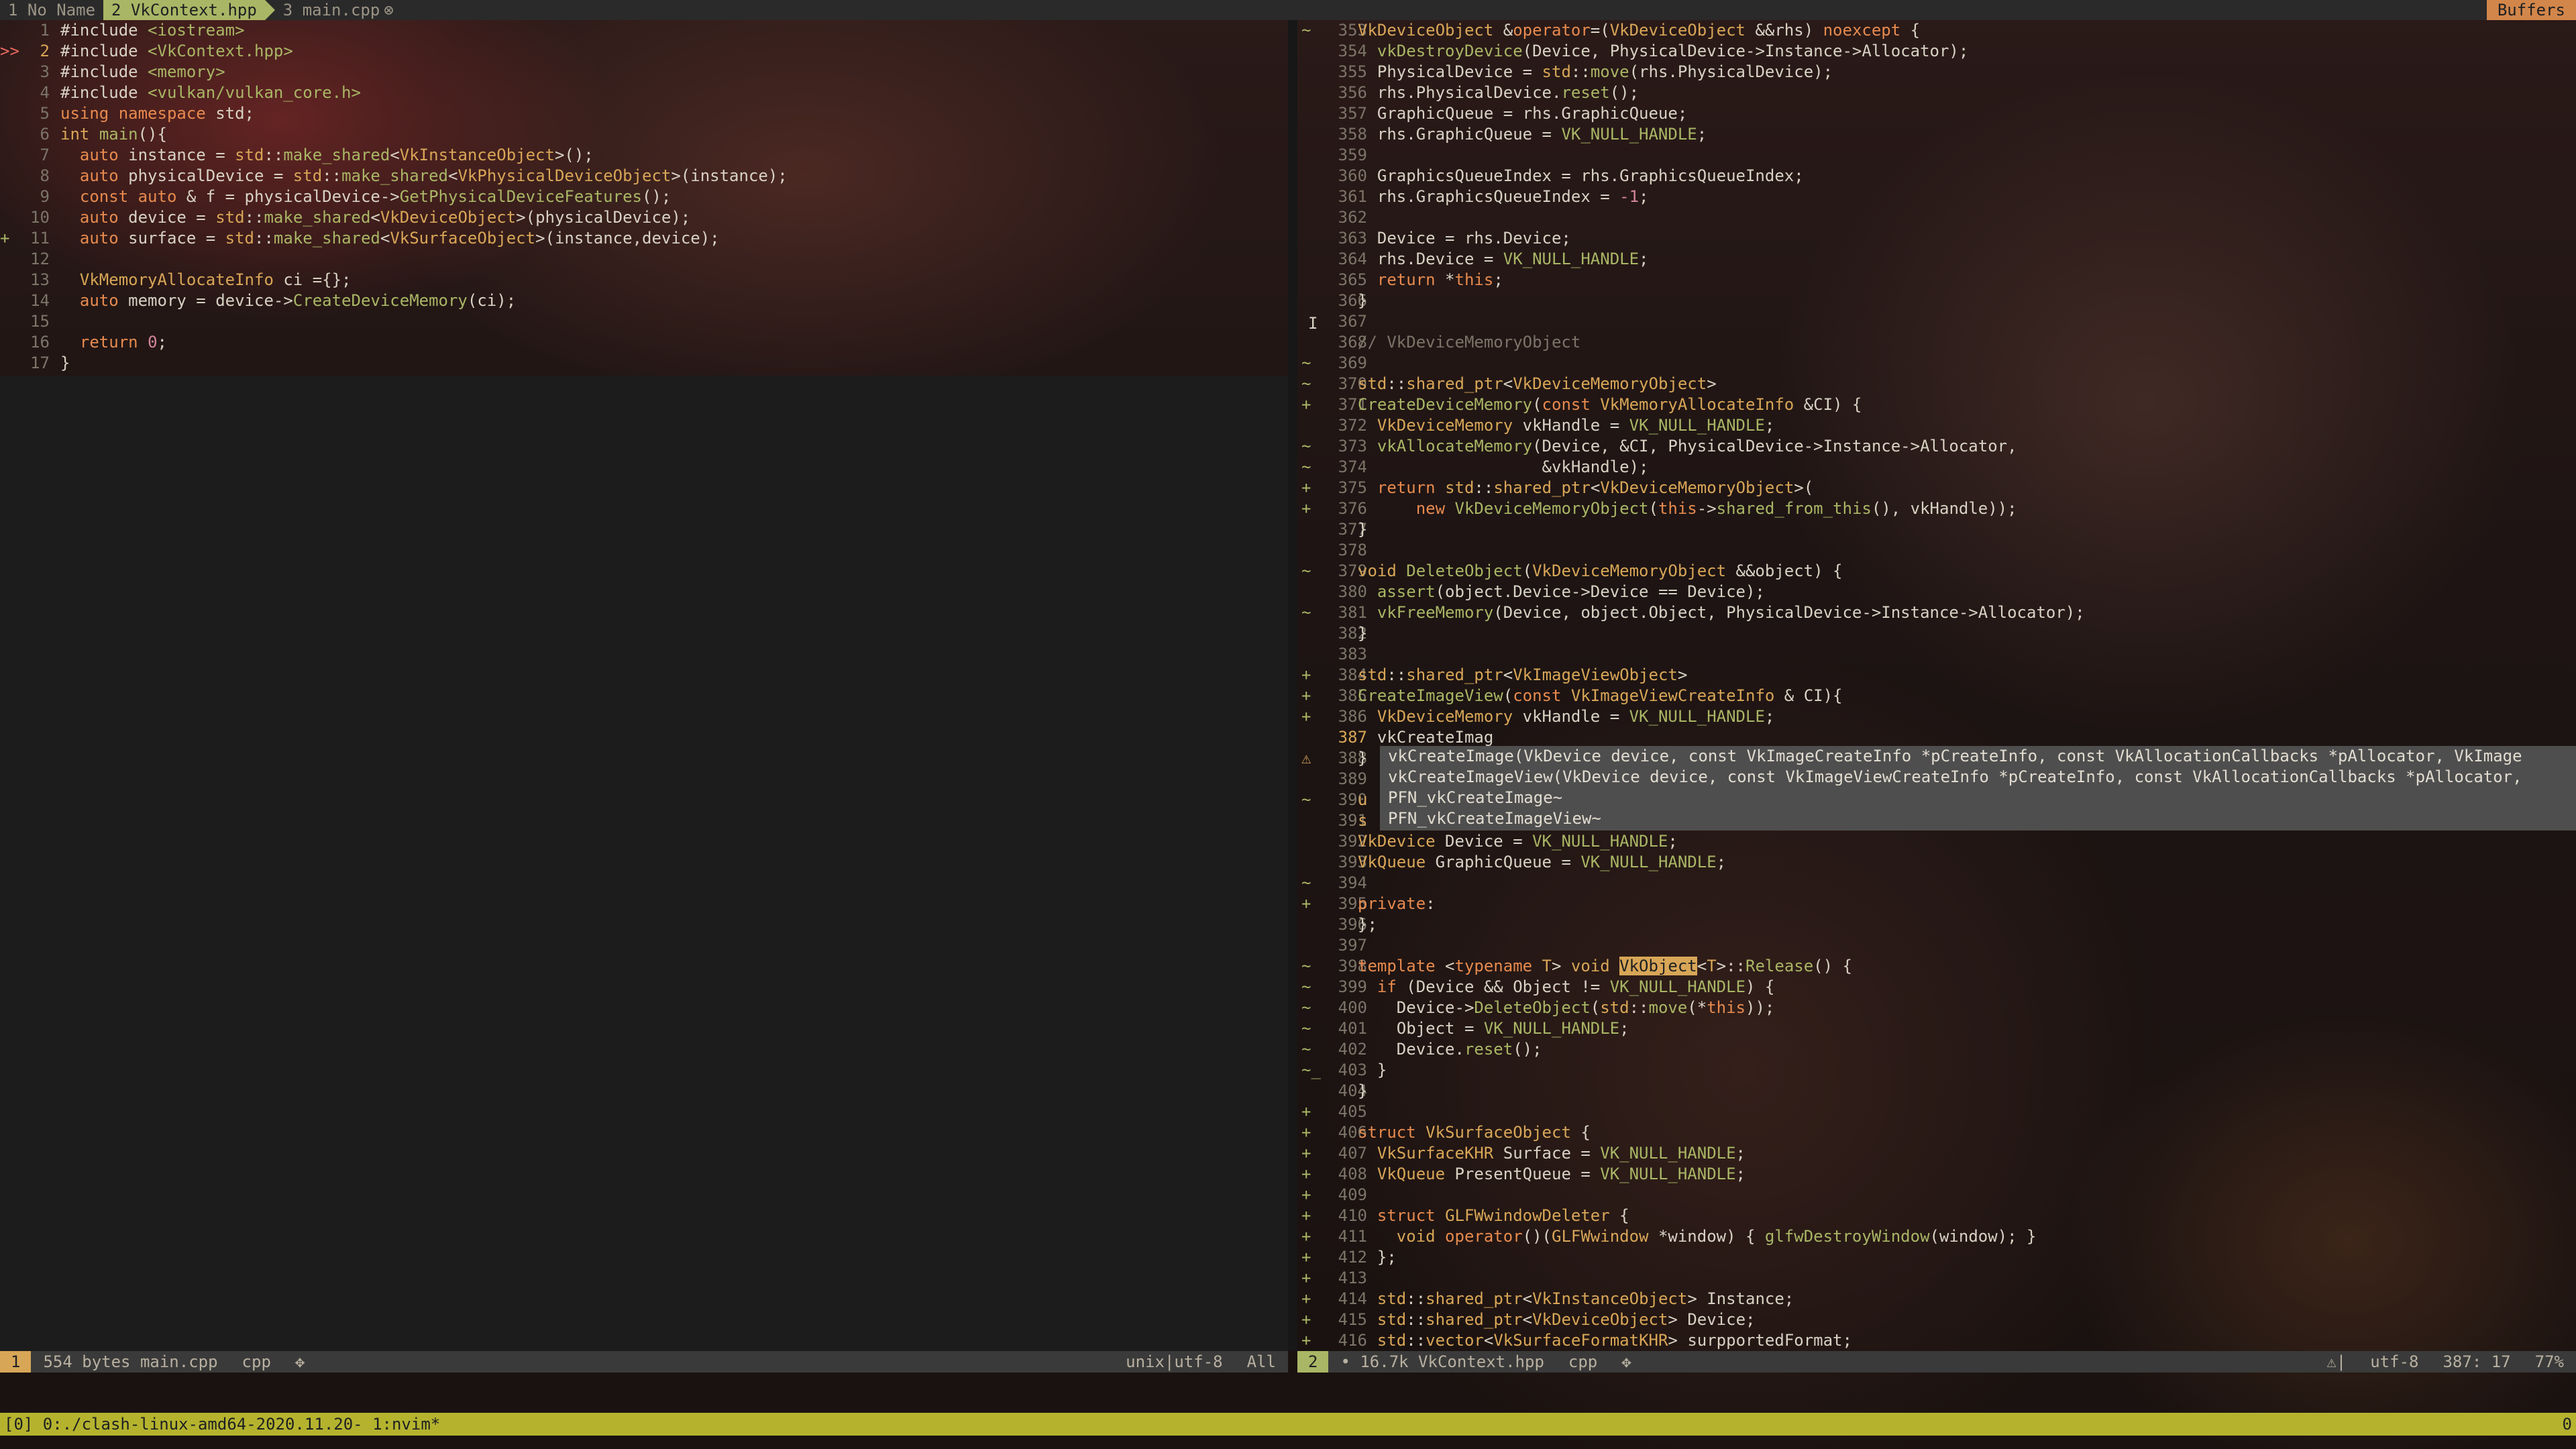 Image resolution: width=2576 pixels, height=1449 pixels. Describe the element at coordinates (176, 51) in the screenshot. I see `code-text: #include <VkContext.hpp>` at that location.